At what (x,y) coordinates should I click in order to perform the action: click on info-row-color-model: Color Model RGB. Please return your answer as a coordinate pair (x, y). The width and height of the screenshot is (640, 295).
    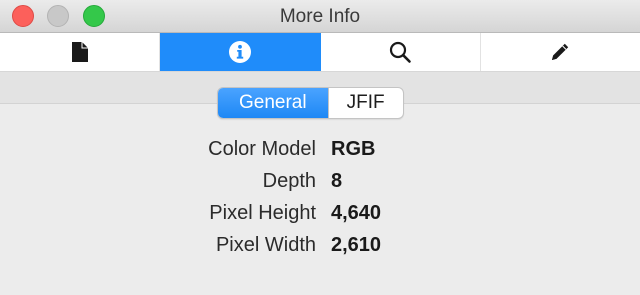
    Looking at the image, I should click on (320, 149).